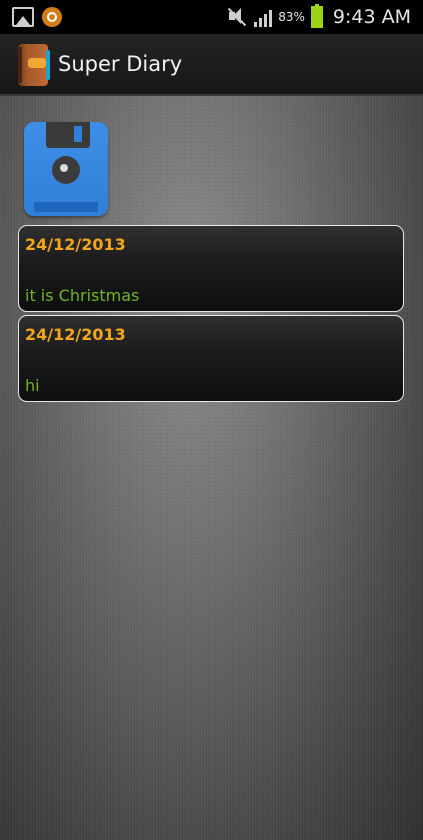 The height and width of the screenshot is (840, 423). I want to click on floppy-disk-icon, so click(66, 169).